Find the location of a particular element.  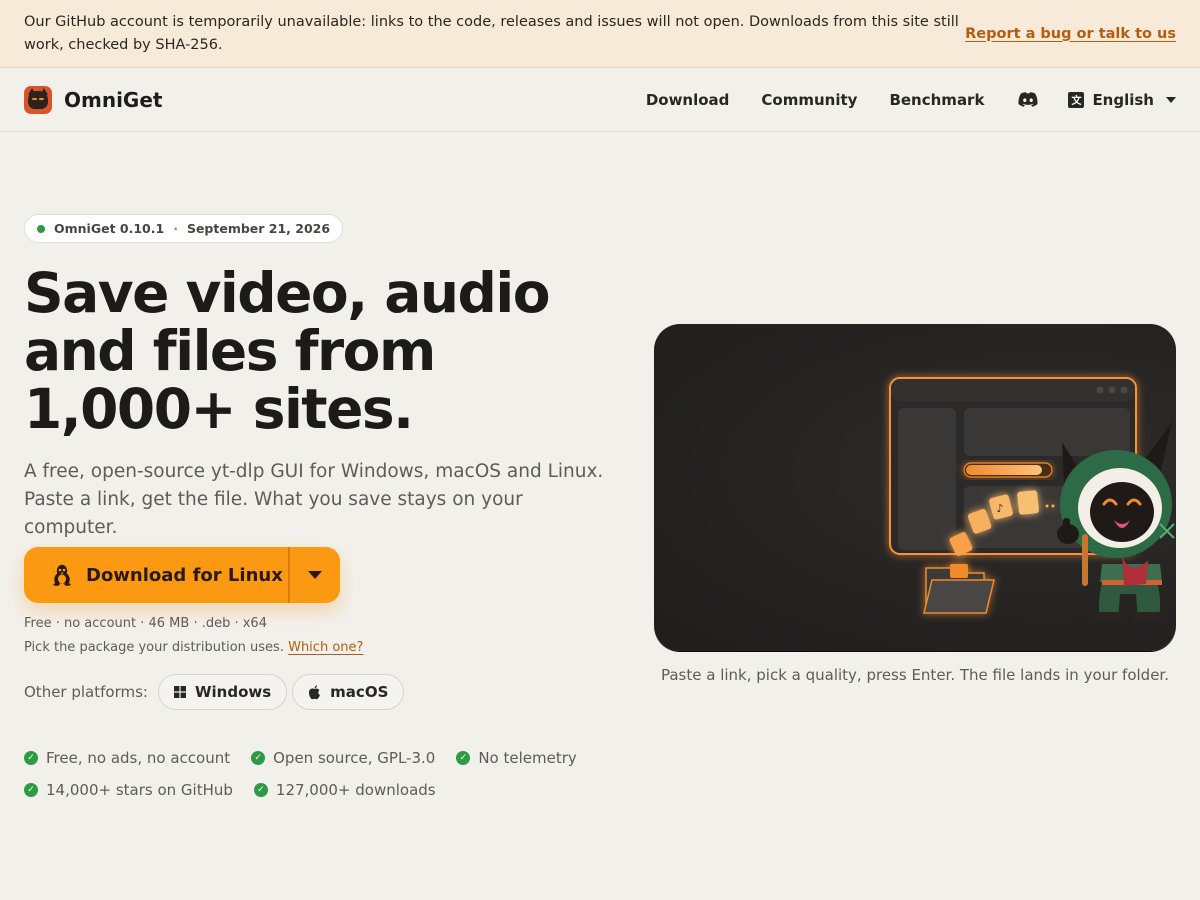

omniget-logo-icon is located at coordinates (38, 99).